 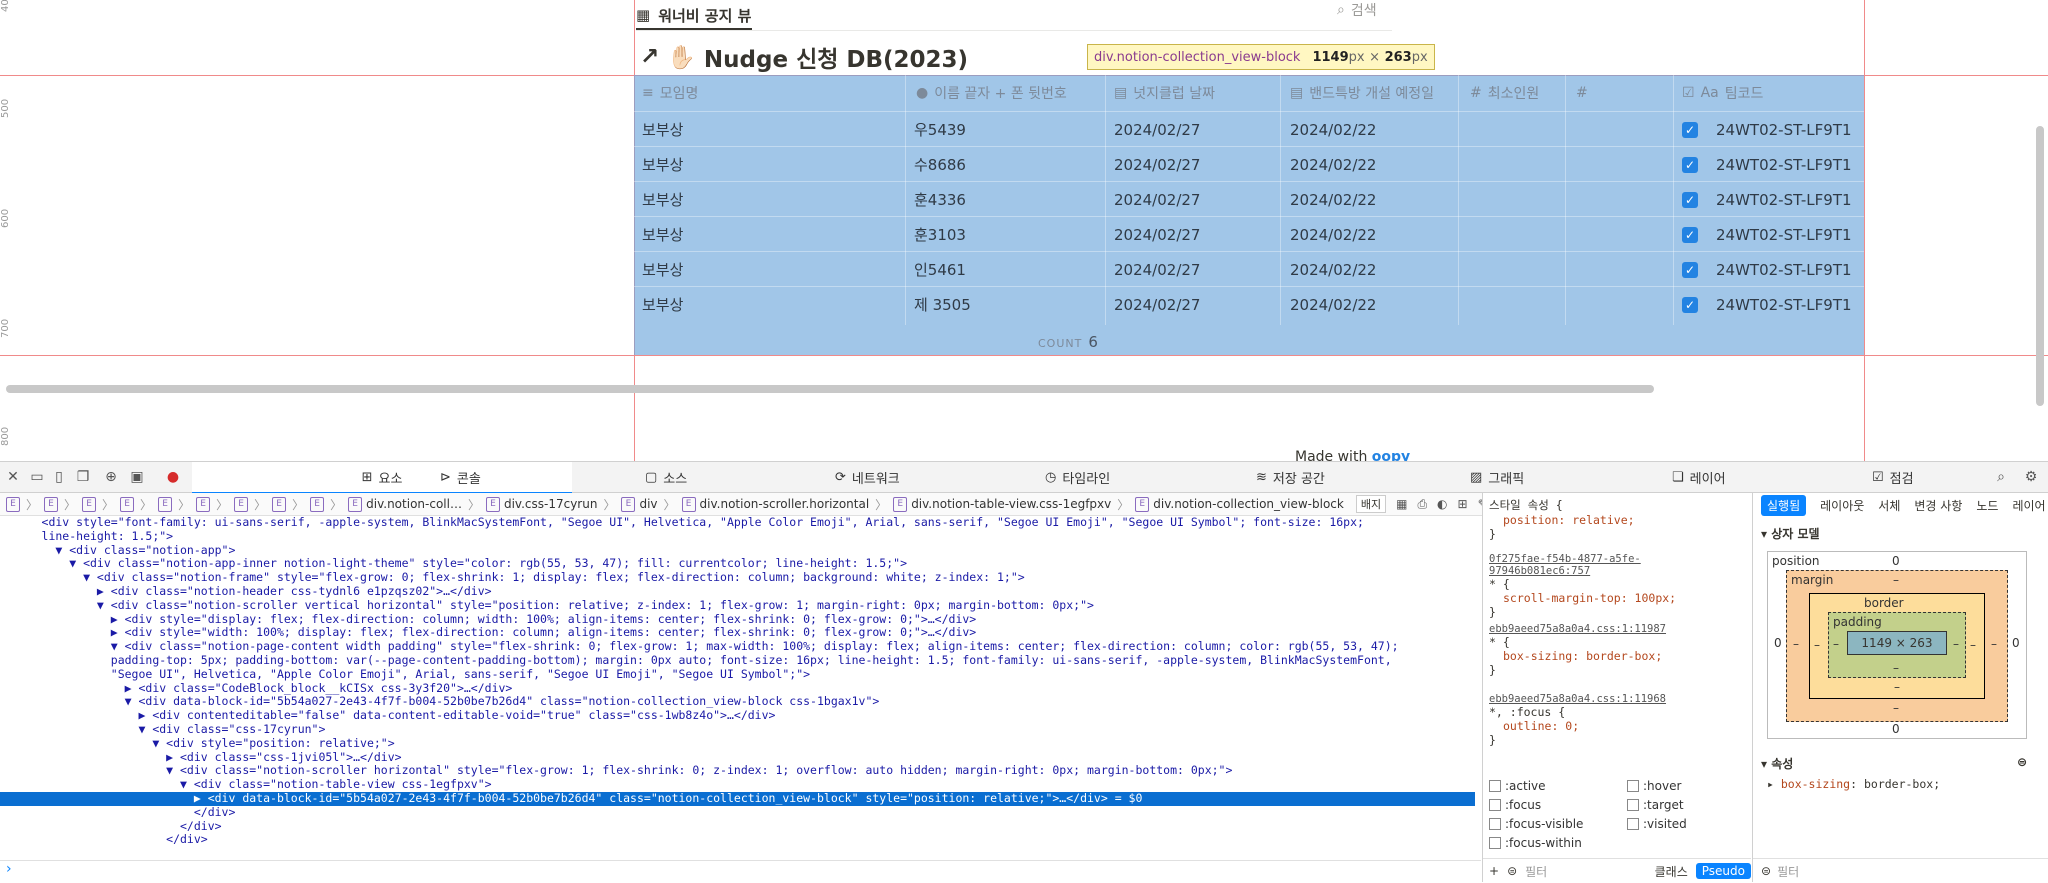 I want to click on vertical-scrollbar, so click(x=2040, y=266).